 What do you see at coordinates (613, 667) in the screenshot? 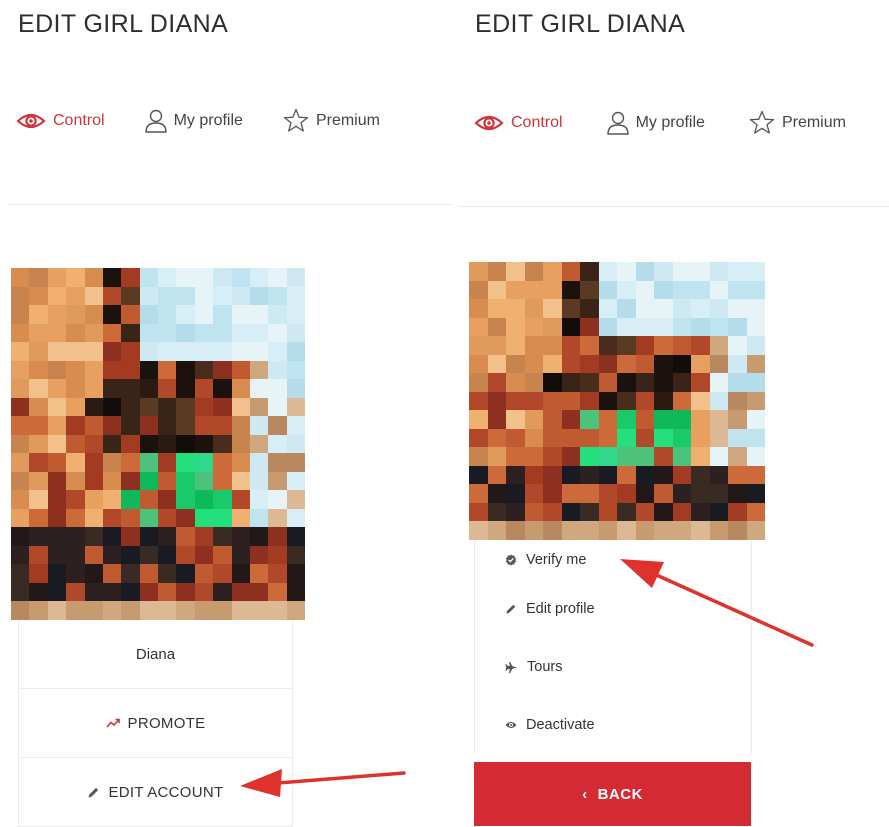
I see `menu-item-tours: Tours` at bounding box center [613, 667].